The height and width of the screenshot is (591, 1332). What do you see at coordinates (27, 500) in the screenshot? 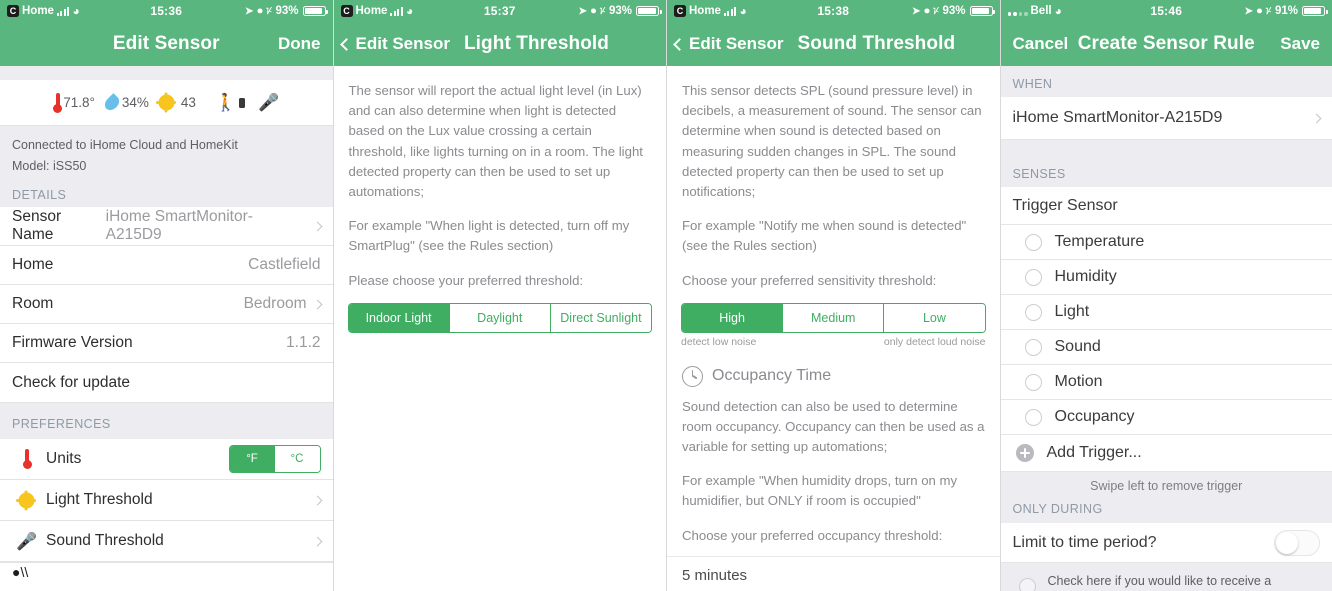
I see `sun-icon` at bounding box center [27, 500].